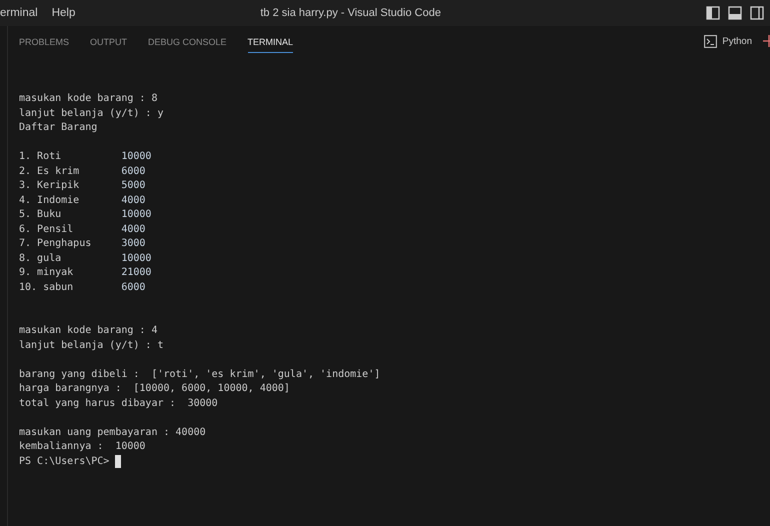 This screenshot has height=526, width=770. I want to click on sidebar-toggle-icon, so click(713, 13).